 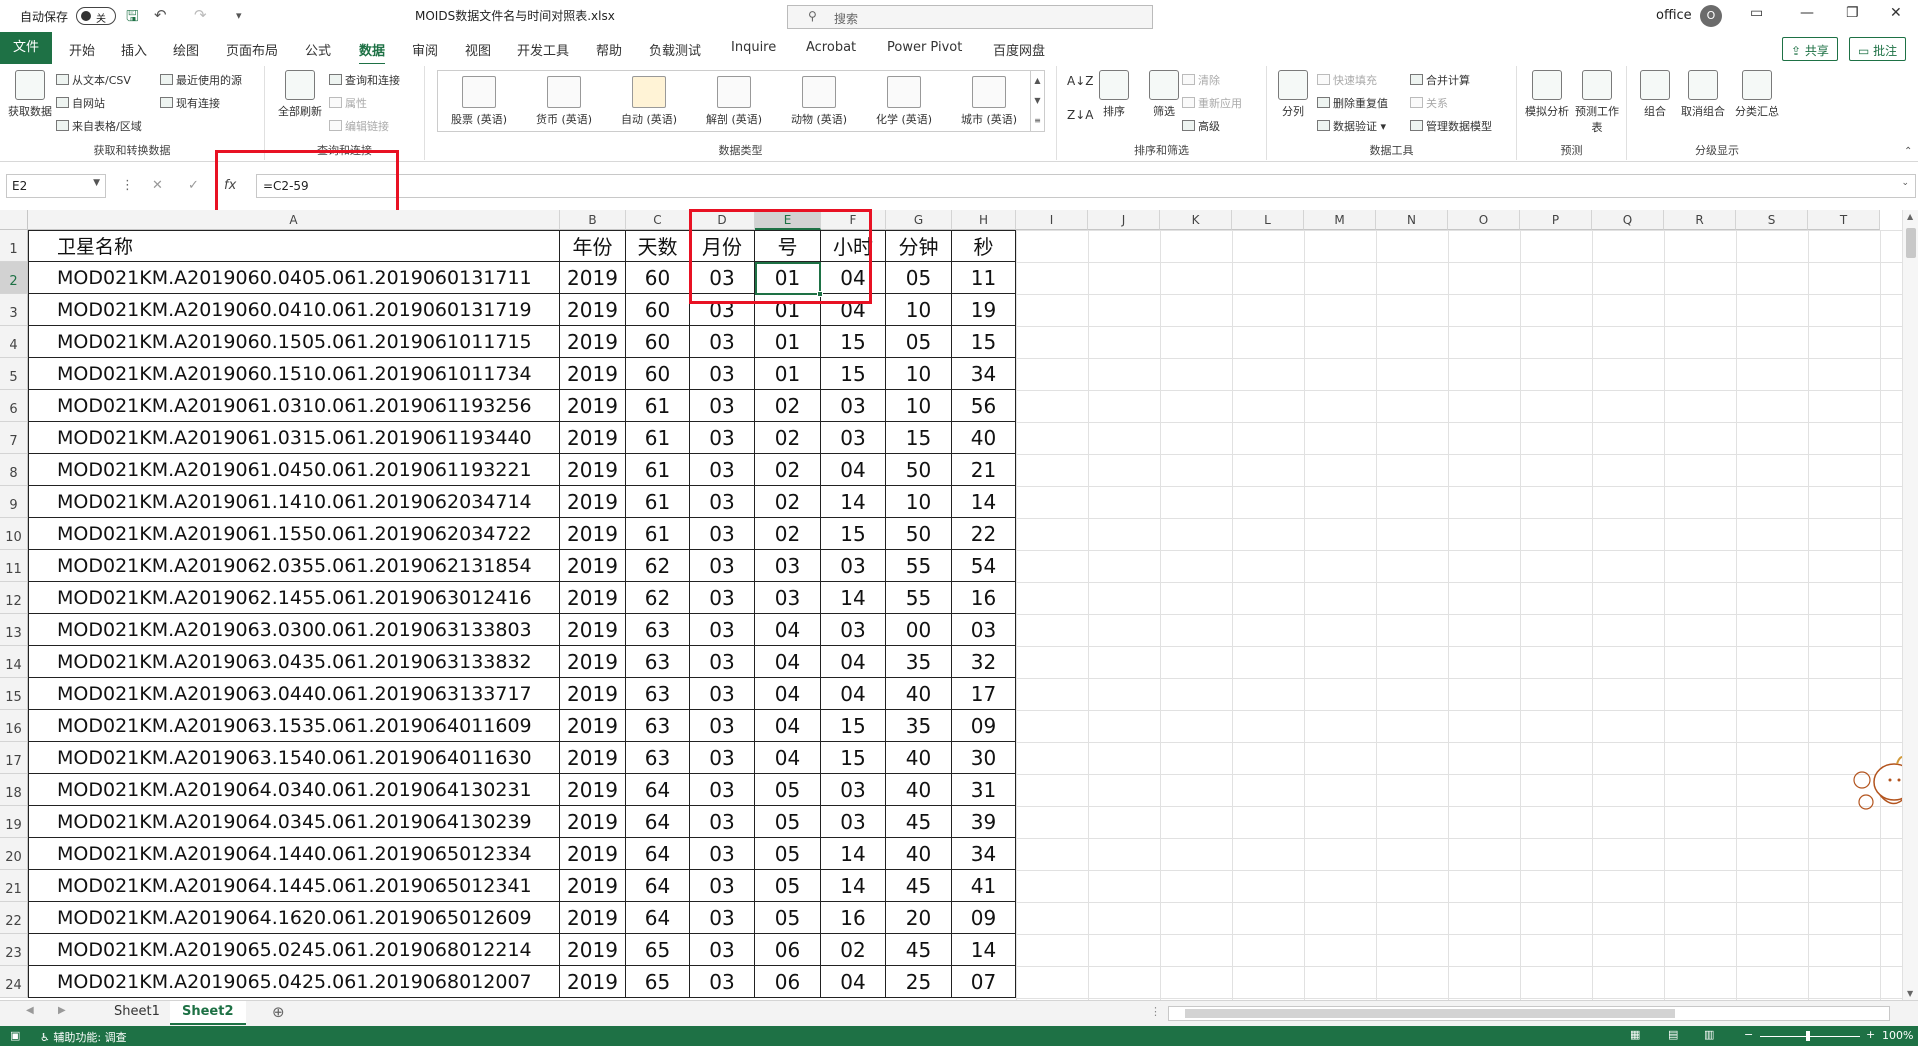 What do you see at coordinates (14, 598) in the screenshot?
I see `row-header-12: 12` at bounding box center [14, 598].